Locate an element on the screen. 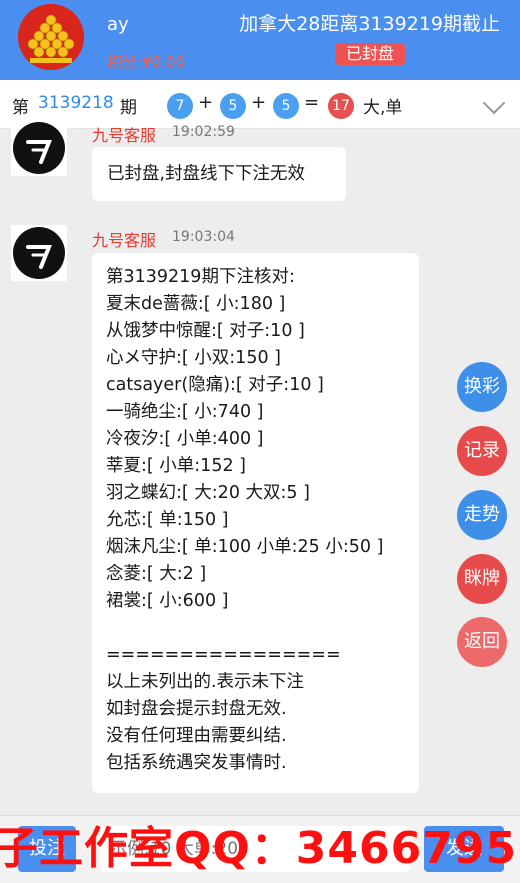 The image size is (520, 883). top-header: ay 积分:¥0.00 加拿大28距离3139219期截止 已封盘 is located at coordinates (260, 40).